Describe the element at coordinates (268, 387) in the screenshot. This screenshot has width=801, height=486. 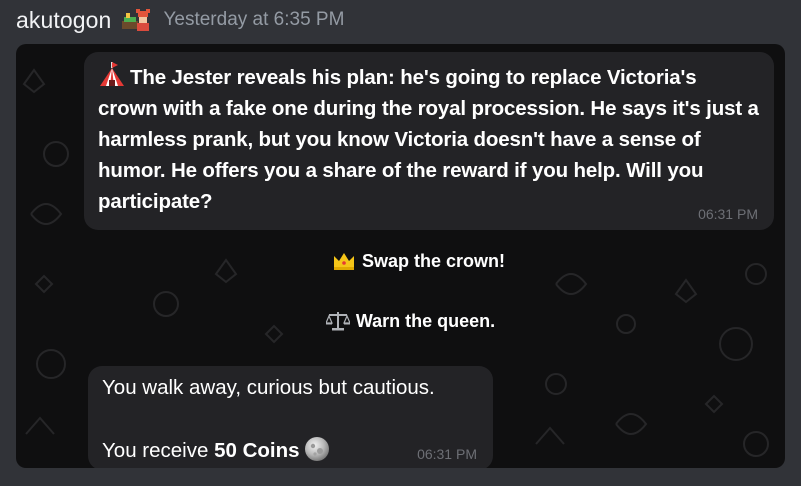
I see `result-line-1: You walk away, curious but cautious.` at that location.